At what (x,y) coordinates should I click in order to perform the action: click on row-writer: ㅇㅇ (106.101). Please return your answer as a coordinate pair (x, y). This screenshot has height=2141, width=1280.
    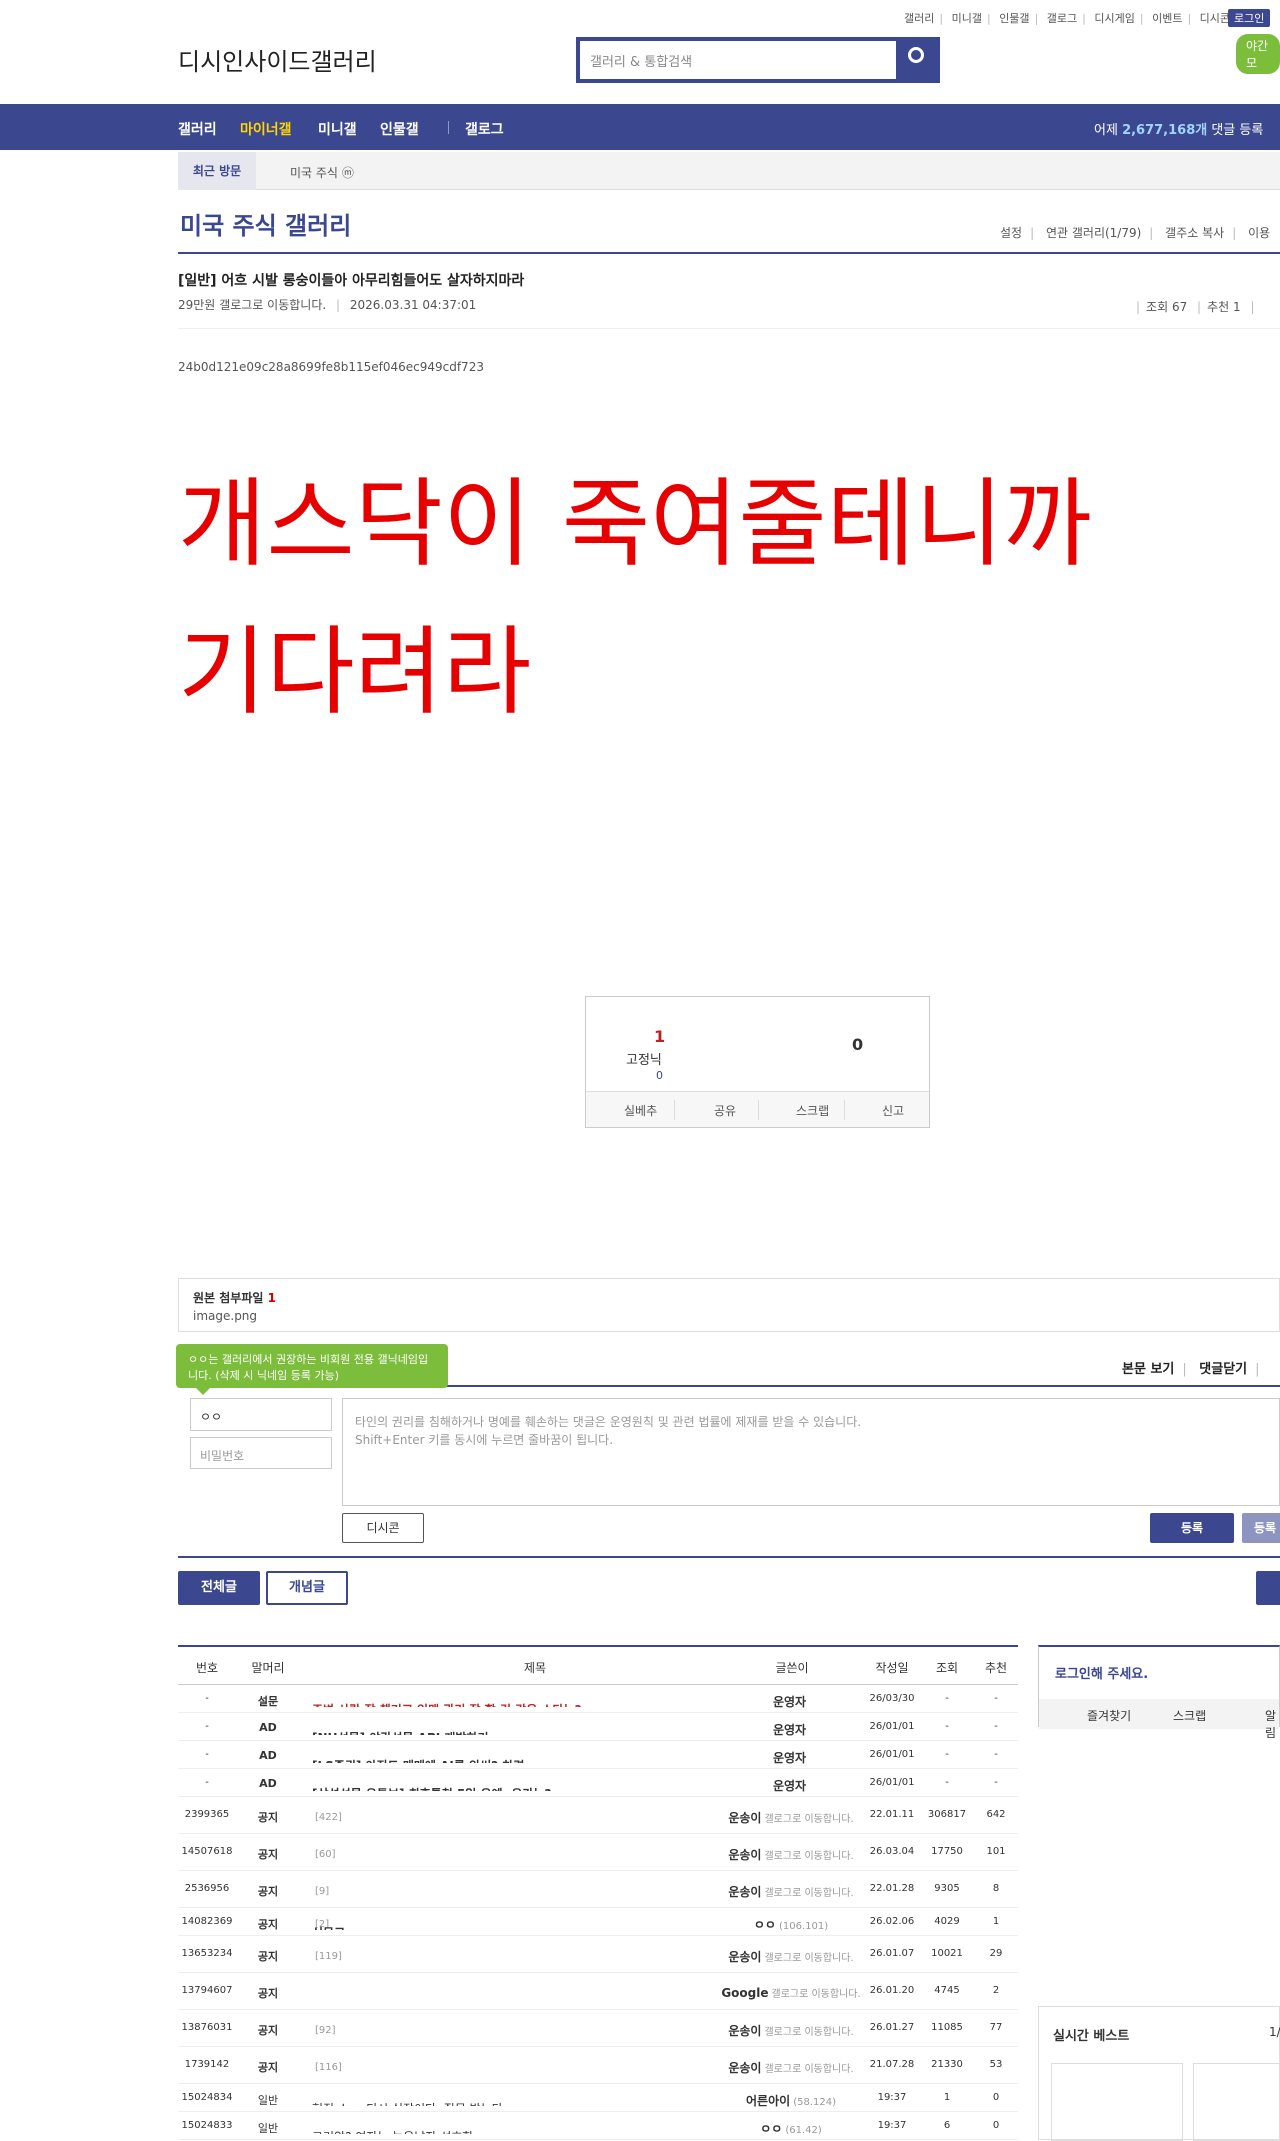
    Looking at the image, I should click on (791, 1924).